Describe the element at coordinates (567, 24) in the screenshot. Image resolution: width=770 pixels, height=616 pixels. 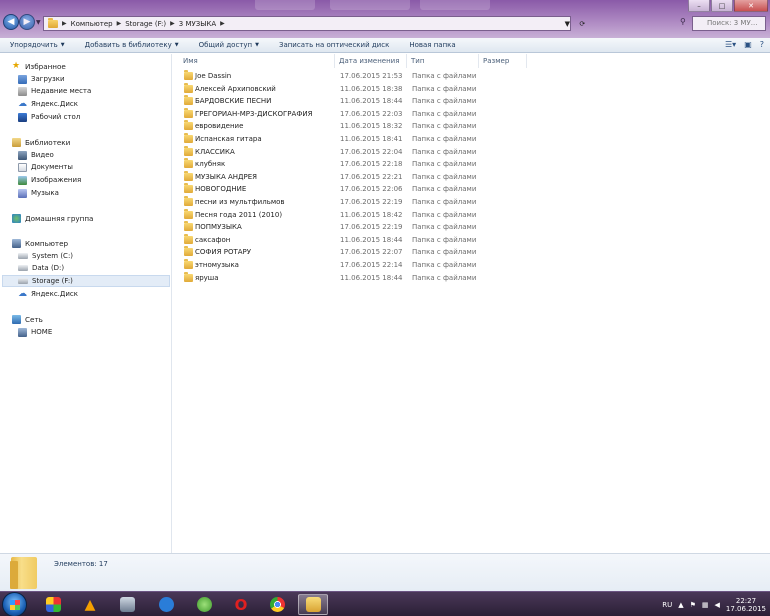
I see `address-dropdown-icon: ▼` at that location.